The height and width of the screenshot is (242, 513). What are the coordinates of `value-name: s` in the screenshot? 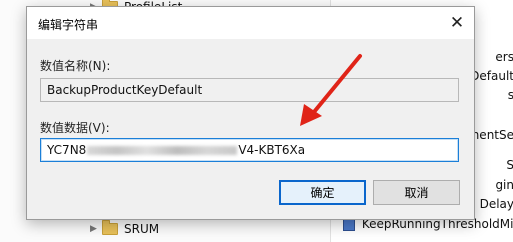 It's located at (510, 95).